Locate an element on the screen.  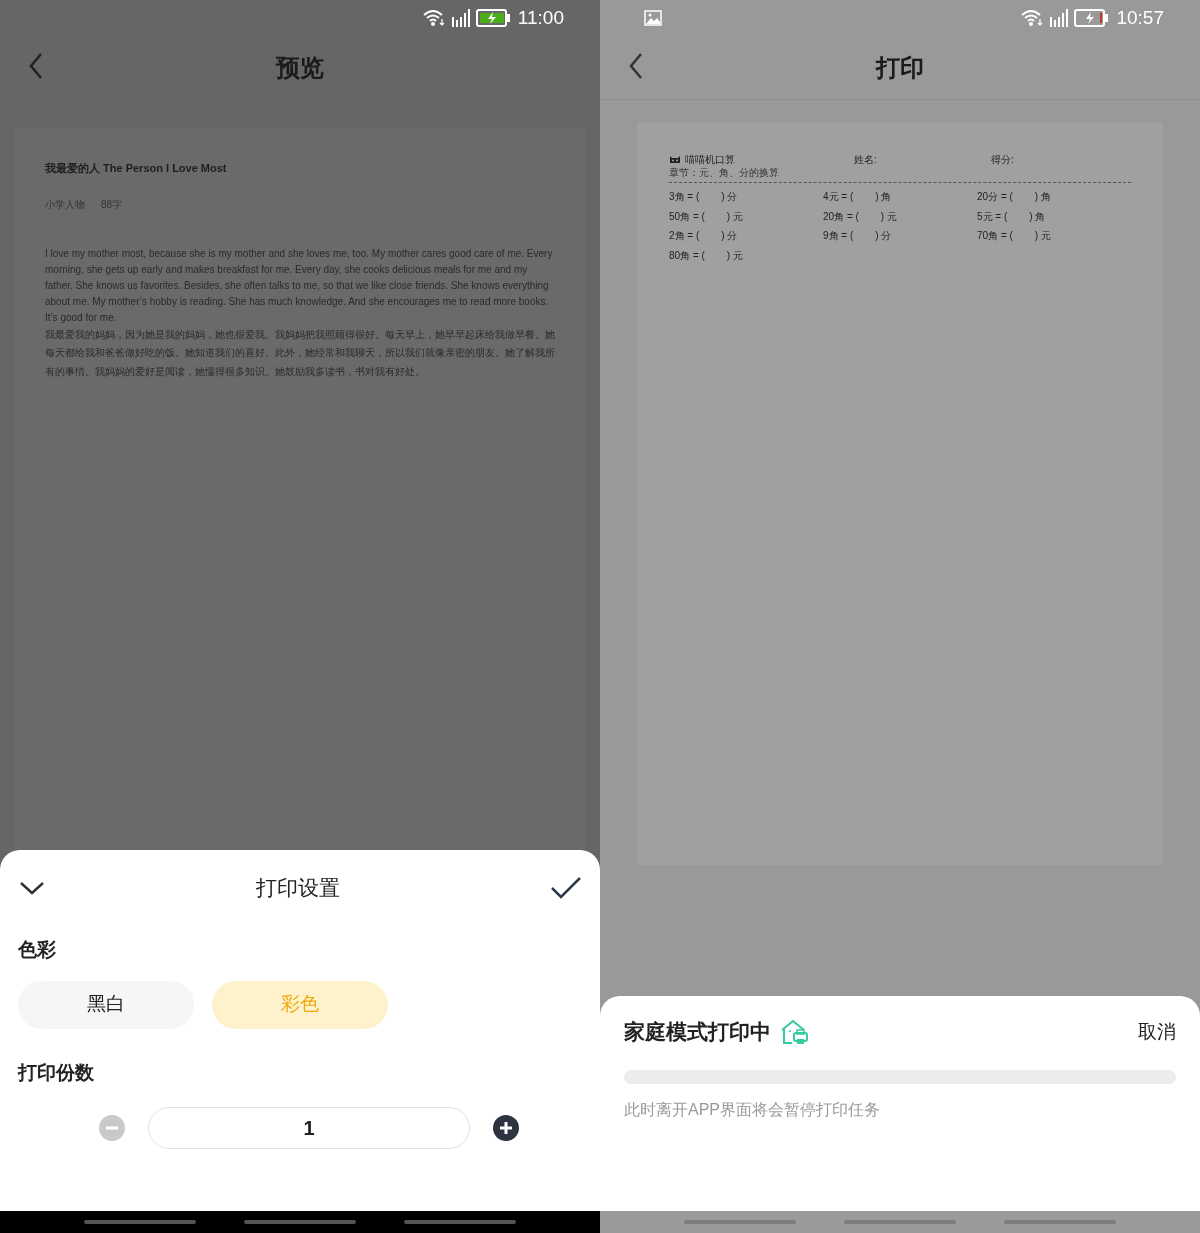
image-icon is located at coordinates (653, 18).